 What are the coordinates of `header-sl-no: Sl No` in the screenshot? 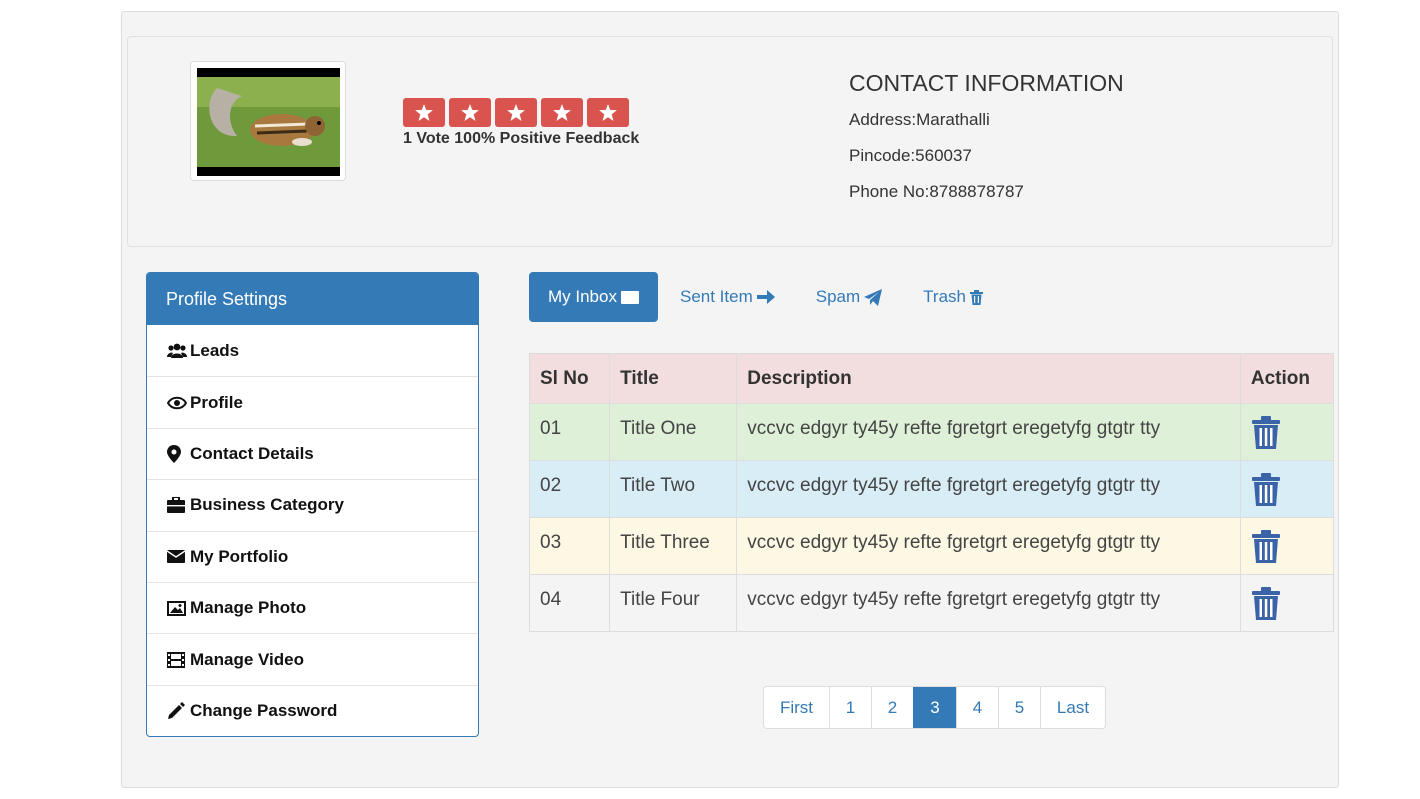 It's located at (569, 378).